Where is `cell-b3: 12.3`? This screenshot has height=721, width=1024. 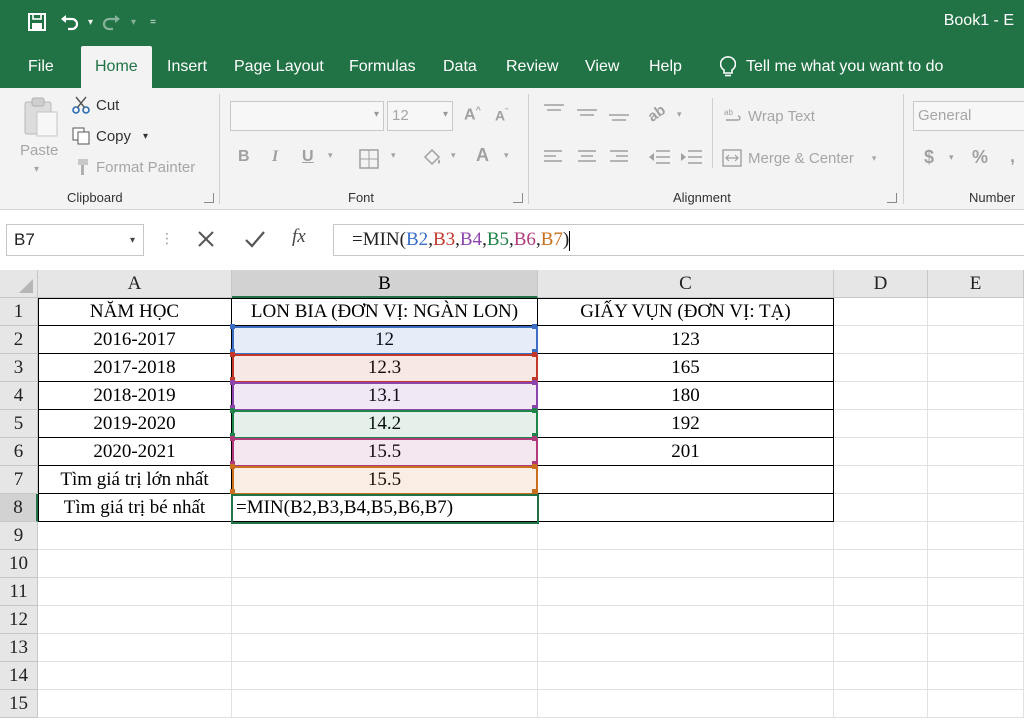 cell-b3: 12.3 is located at coordinates (385, 368).